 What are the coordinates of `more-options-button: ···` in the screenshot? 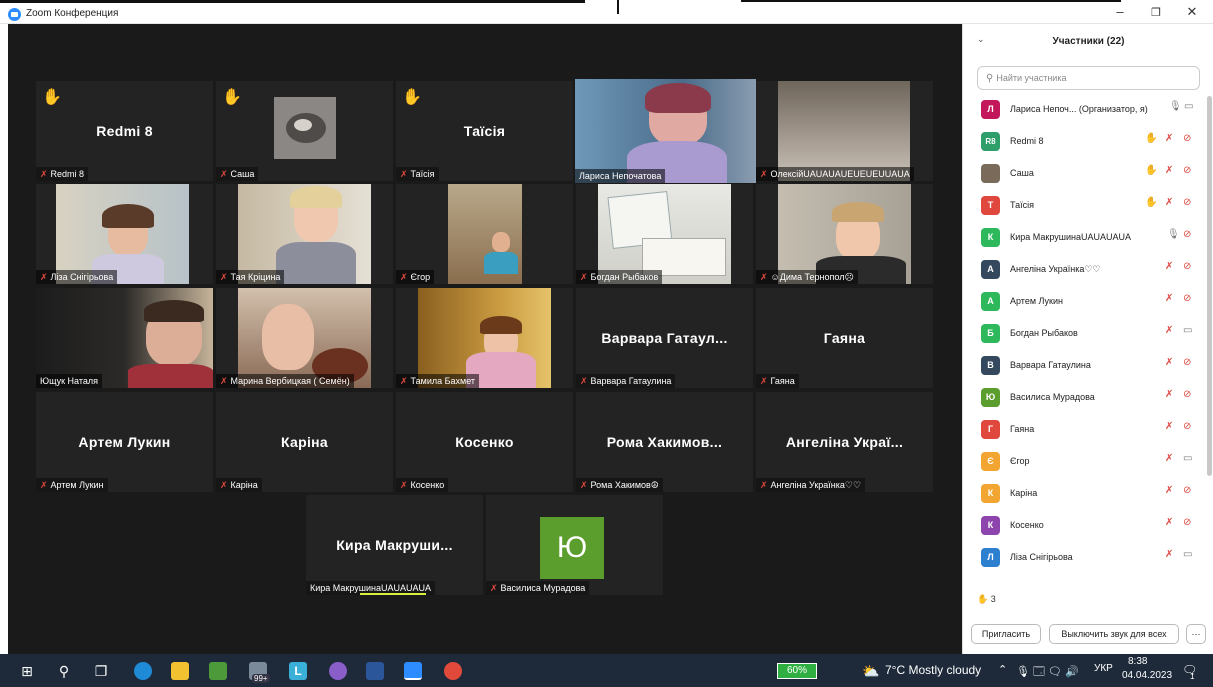 It's located at (1196, 634).